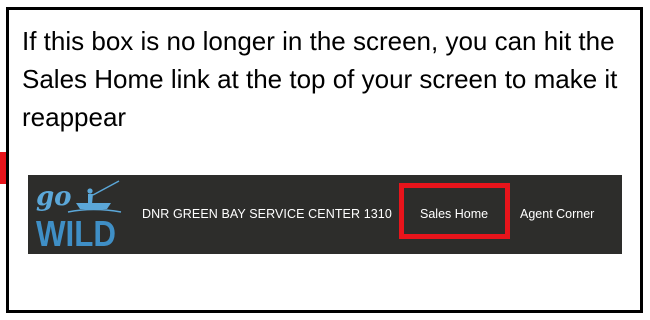 The width and height of the screenshot is (650, 320). I want to click on logo-go-text: go, so click(54, 197).